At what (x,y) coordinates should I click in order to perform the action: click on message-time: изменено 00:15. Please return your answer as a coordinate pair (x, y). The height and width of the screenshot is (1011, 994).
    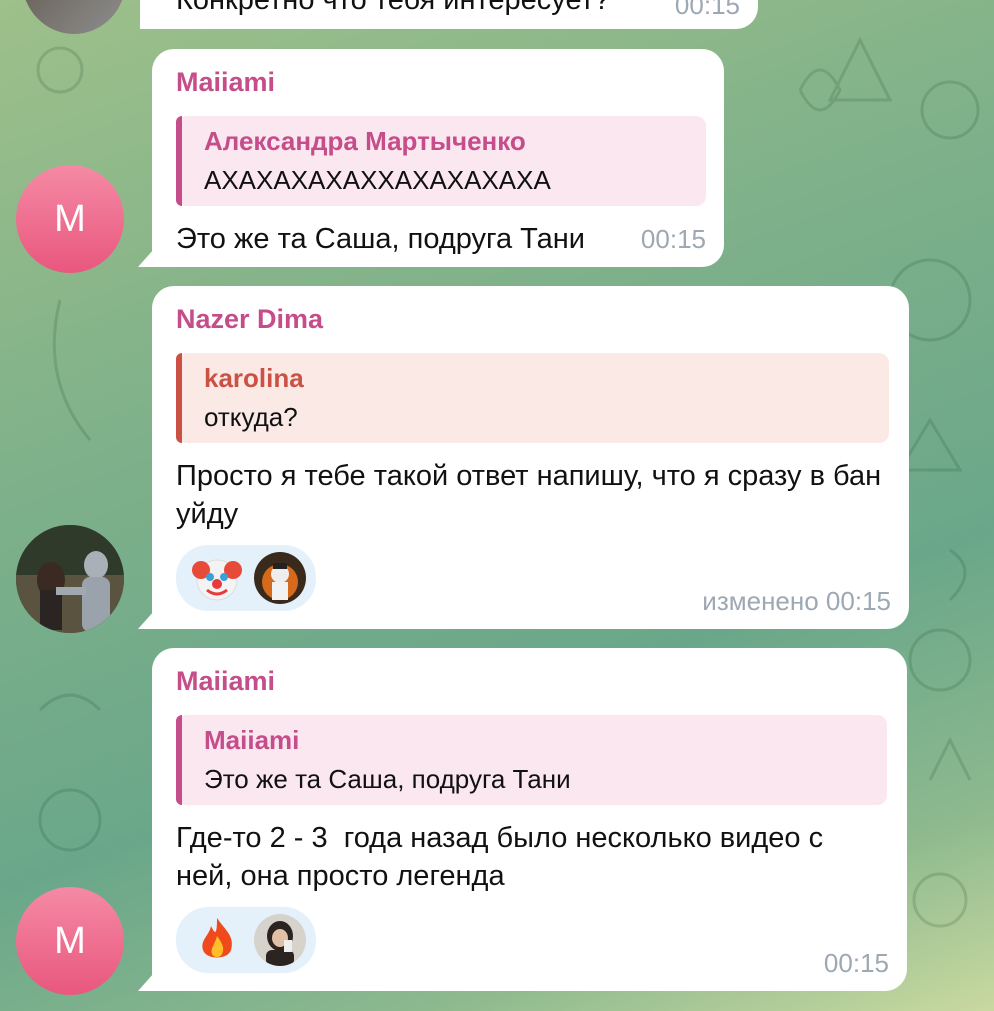
    Looking at the image, I should click on (796, 601).